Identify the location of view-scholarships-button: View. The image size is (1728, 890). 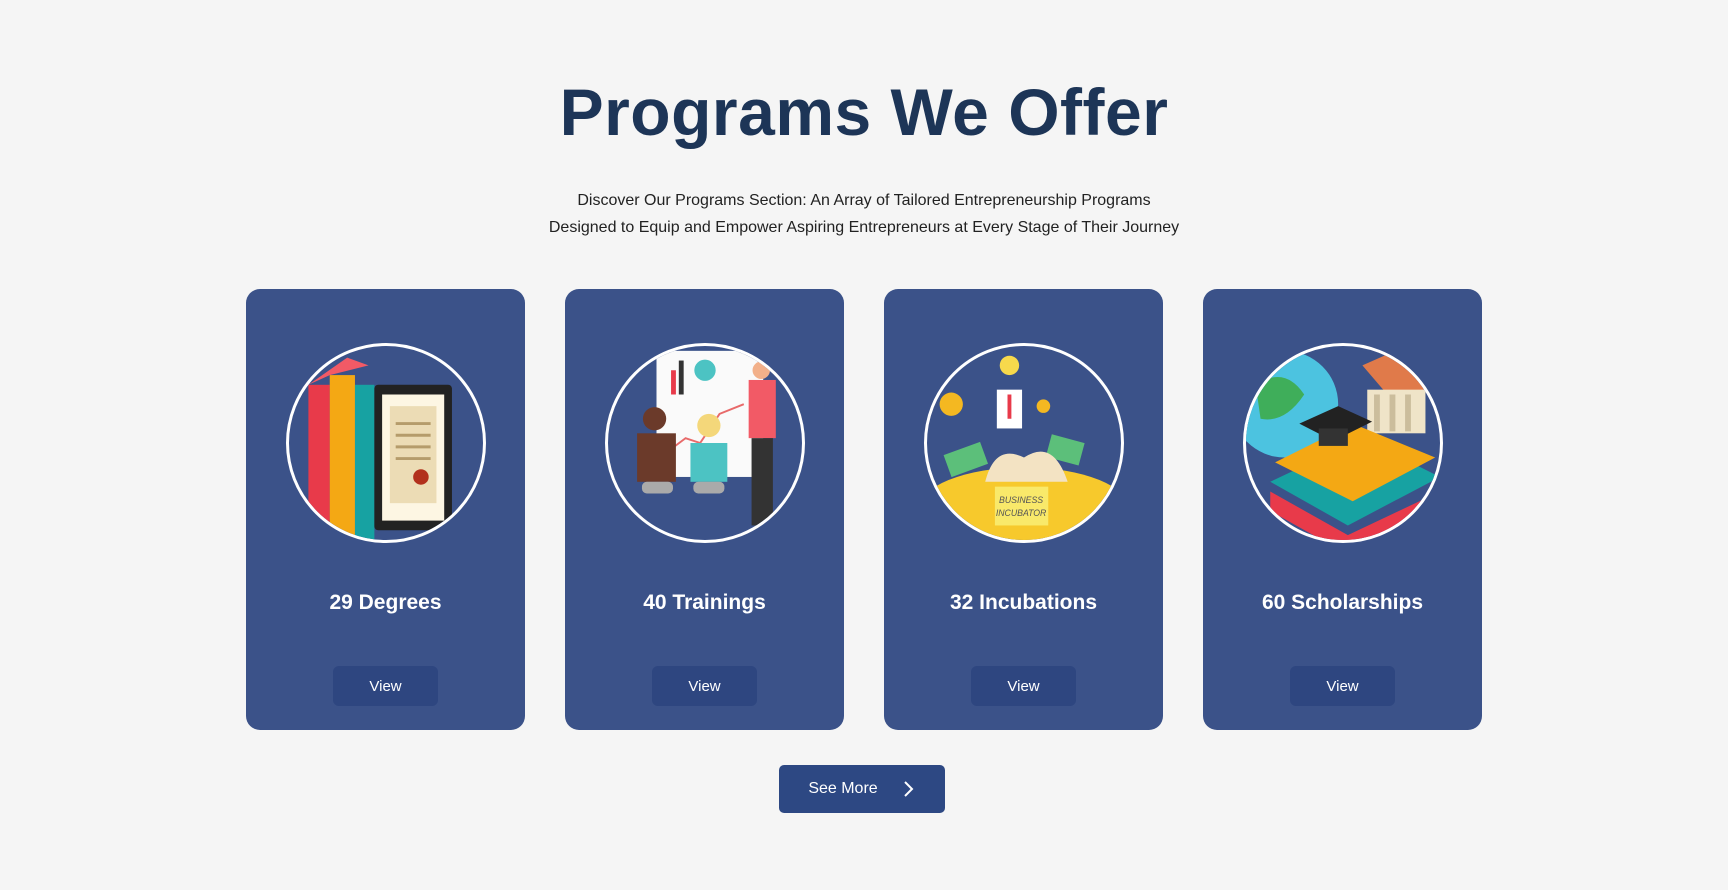
(1342, 686).